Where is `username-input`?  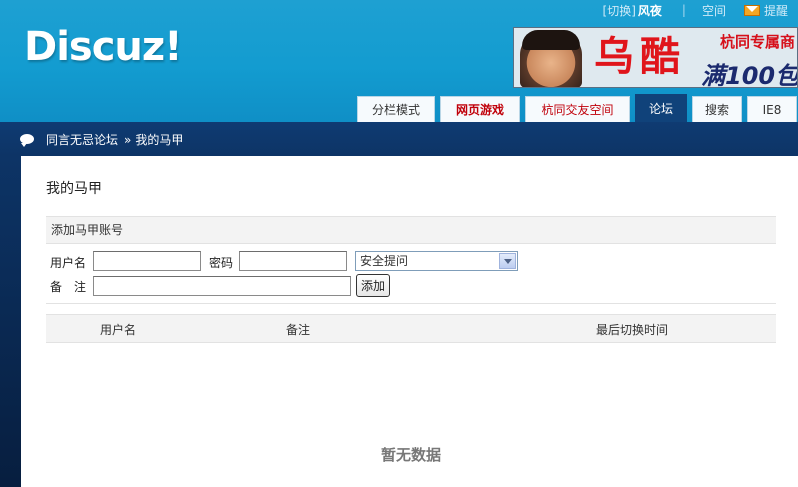
username-input is located at coordinates (147, 261).